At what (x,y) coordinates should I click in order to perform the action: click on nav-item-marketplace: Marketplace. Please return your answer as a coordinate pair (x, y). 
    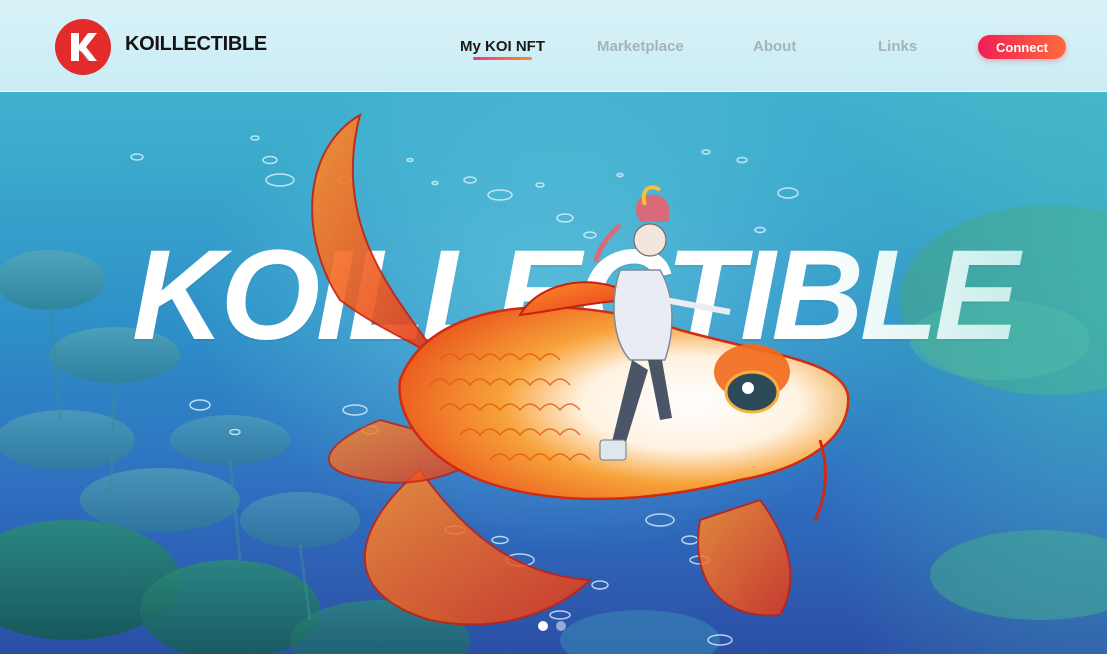
    Looking at the image, I should click on (640, 46).